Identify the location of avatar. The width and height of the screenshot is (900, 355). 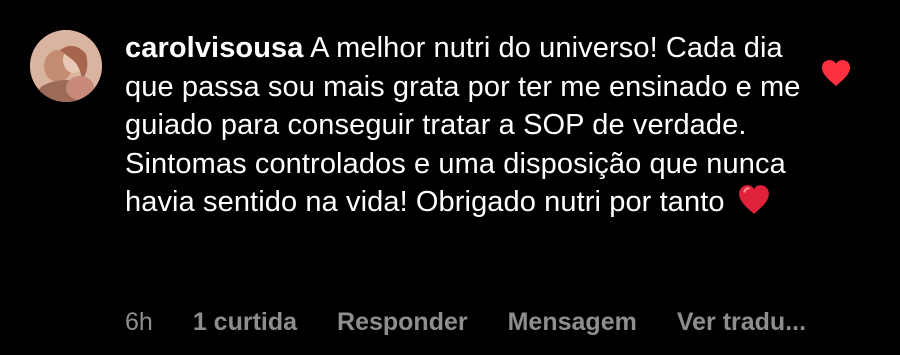
(66, 66).